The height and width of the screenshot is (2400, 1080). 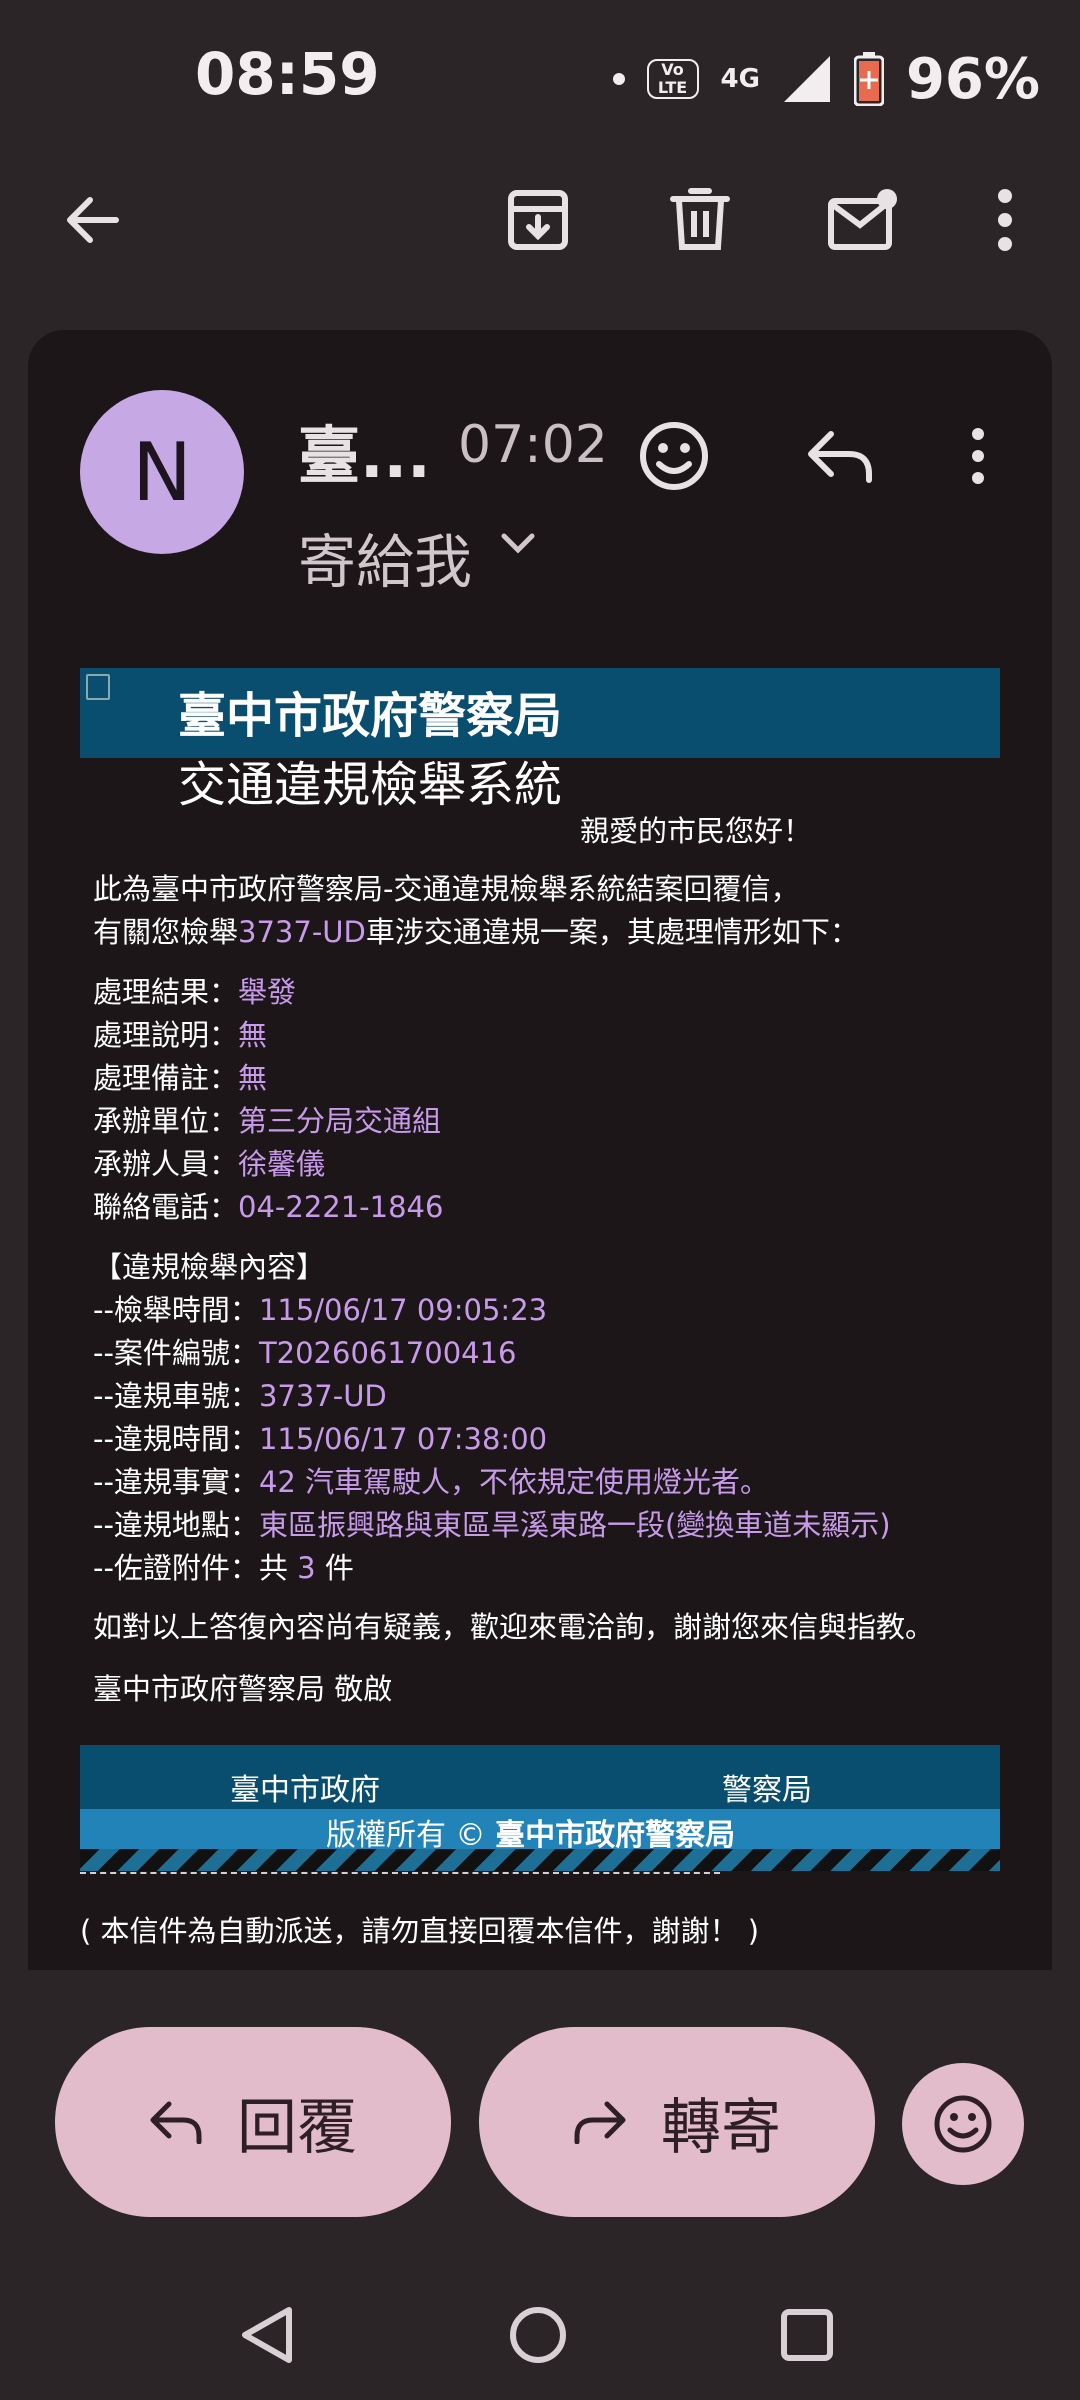 What do you see at coordinates (385, 557) in the screenshot?
I see `recipient-label: 寄給我` at bounding box center [385, 557].